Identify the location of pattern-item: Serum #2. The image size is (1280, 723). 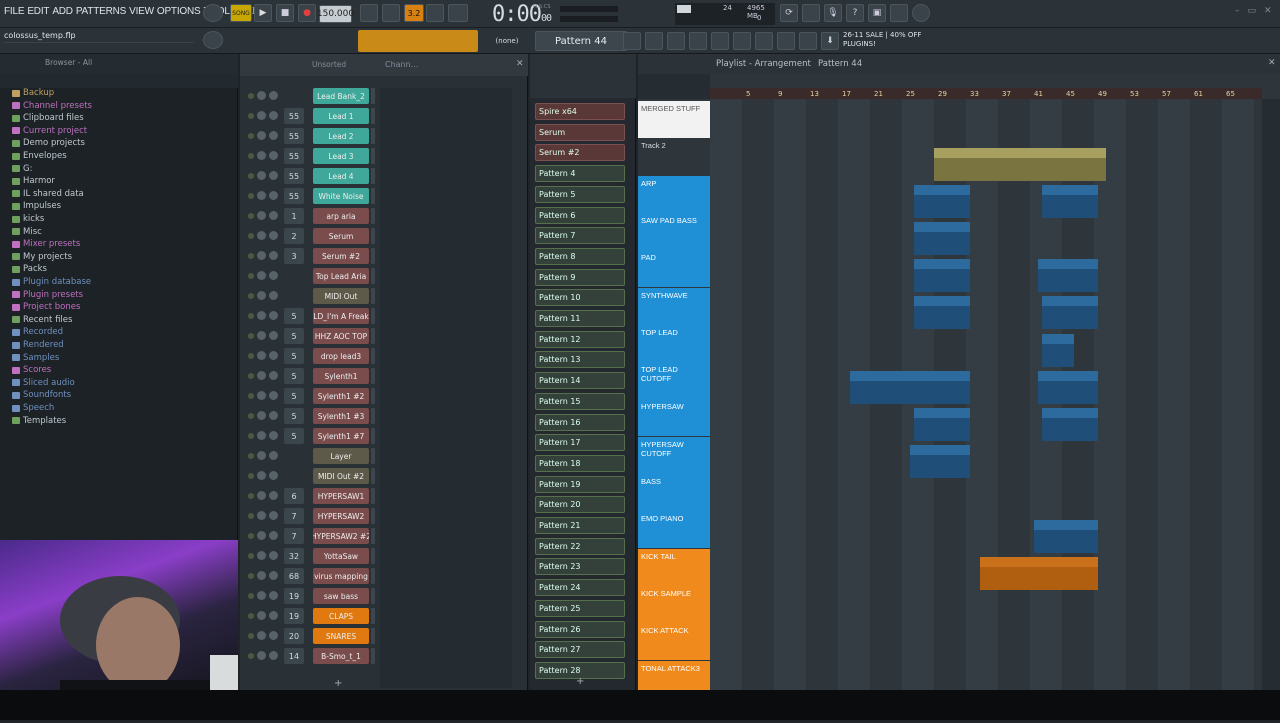
(580, 153).